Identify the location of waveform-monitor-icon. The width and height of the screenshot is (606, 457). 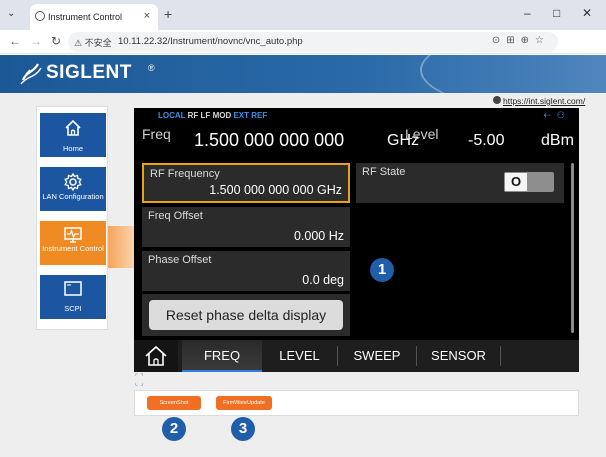
(73, 235).